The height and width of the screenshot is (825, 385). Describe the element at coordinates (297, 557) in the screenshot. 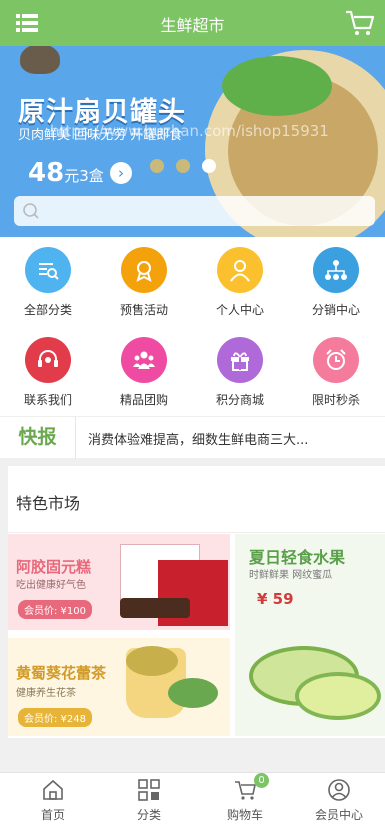

I see `product-name: 夏日轻食水果` at that location.